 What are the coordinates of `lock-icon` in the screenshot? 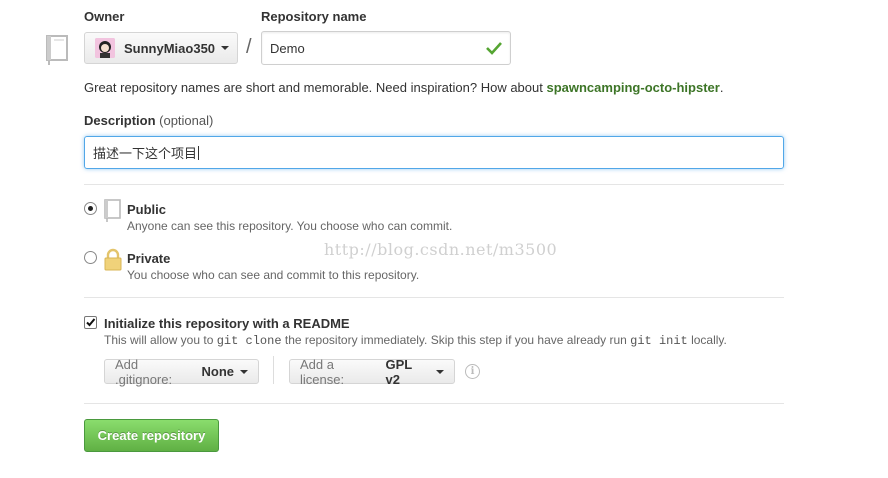 It's located at (113, 259).